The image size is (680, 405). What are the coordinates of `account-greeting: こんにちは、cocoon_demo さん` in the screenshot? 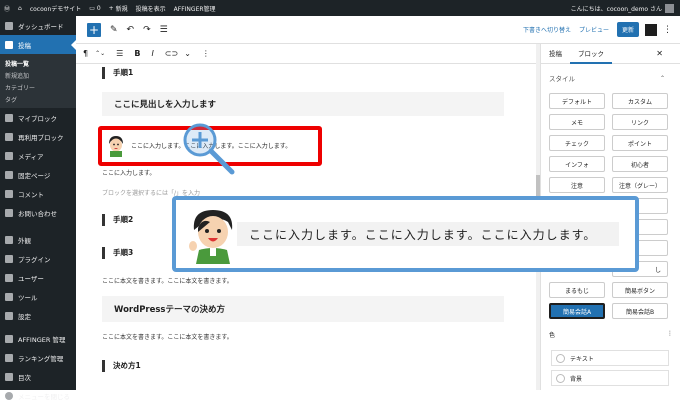 It's located at (623, 8).